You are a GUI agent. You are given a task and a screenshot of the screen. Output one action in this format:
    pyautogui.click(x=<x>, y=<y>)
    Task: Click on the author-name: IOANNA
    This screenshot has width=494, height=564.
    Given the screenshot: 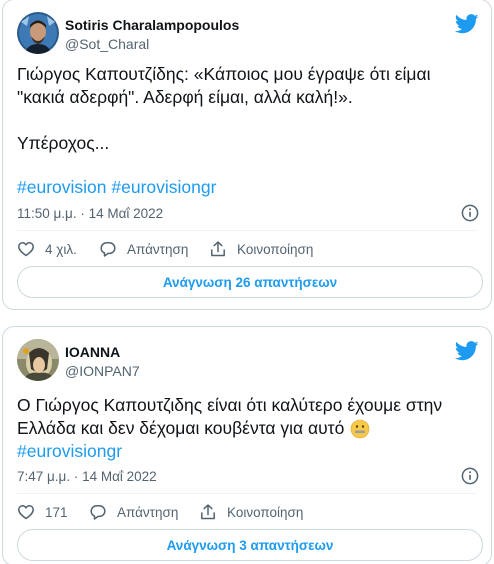 What is the action you would take?
    pyautogui.click(x=92, y=352)
    